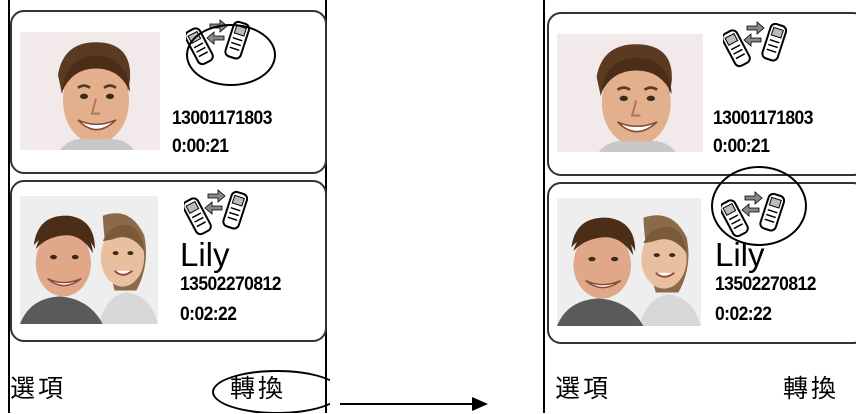  Describe the element at coordinates (544, 206) in the screenshot. I see `screen-left-edge` at that location.